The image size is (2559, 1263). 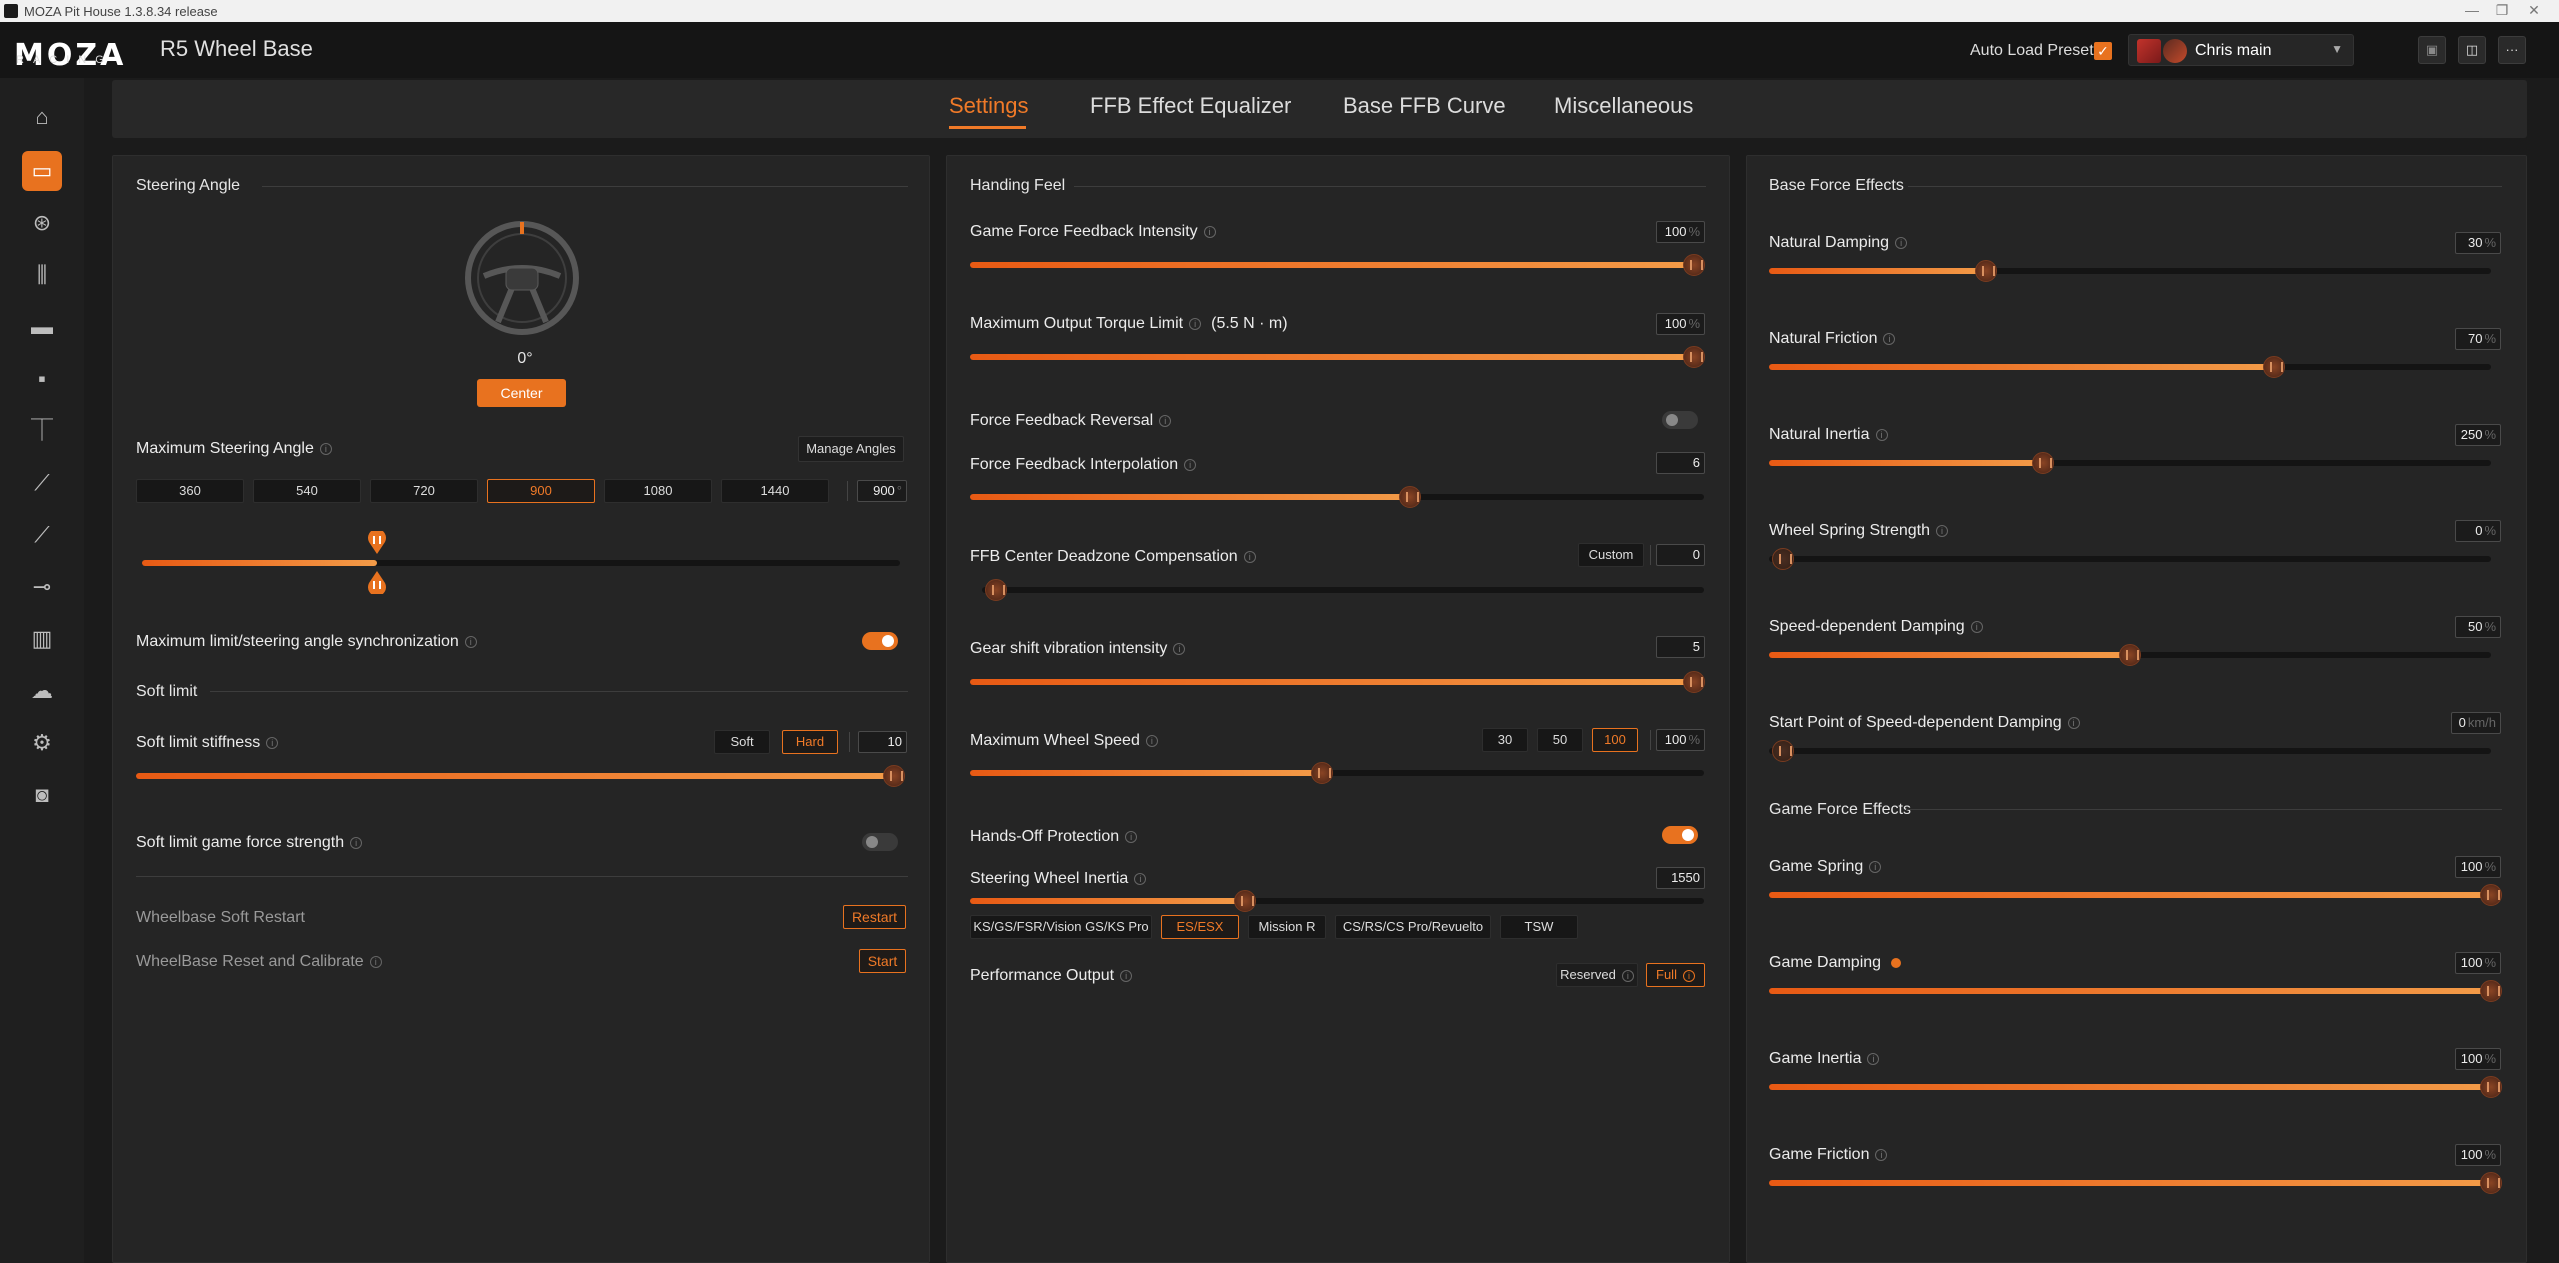 What do you see at coordinates (377, 582) in the screenshot?
I see `angle-marker-bottom-icon` at bounding box center [377, 582].